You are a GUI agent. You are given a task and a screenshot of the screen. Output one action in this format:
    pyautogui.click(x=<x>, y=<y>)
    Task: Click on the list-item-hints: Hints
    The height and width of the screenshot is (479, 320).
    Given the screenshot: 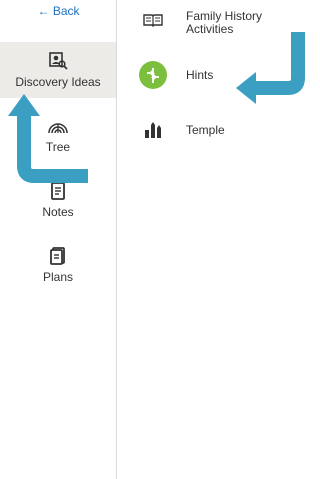 What is the action you would take?
    pyautogui.click(x=175, y=75)
    